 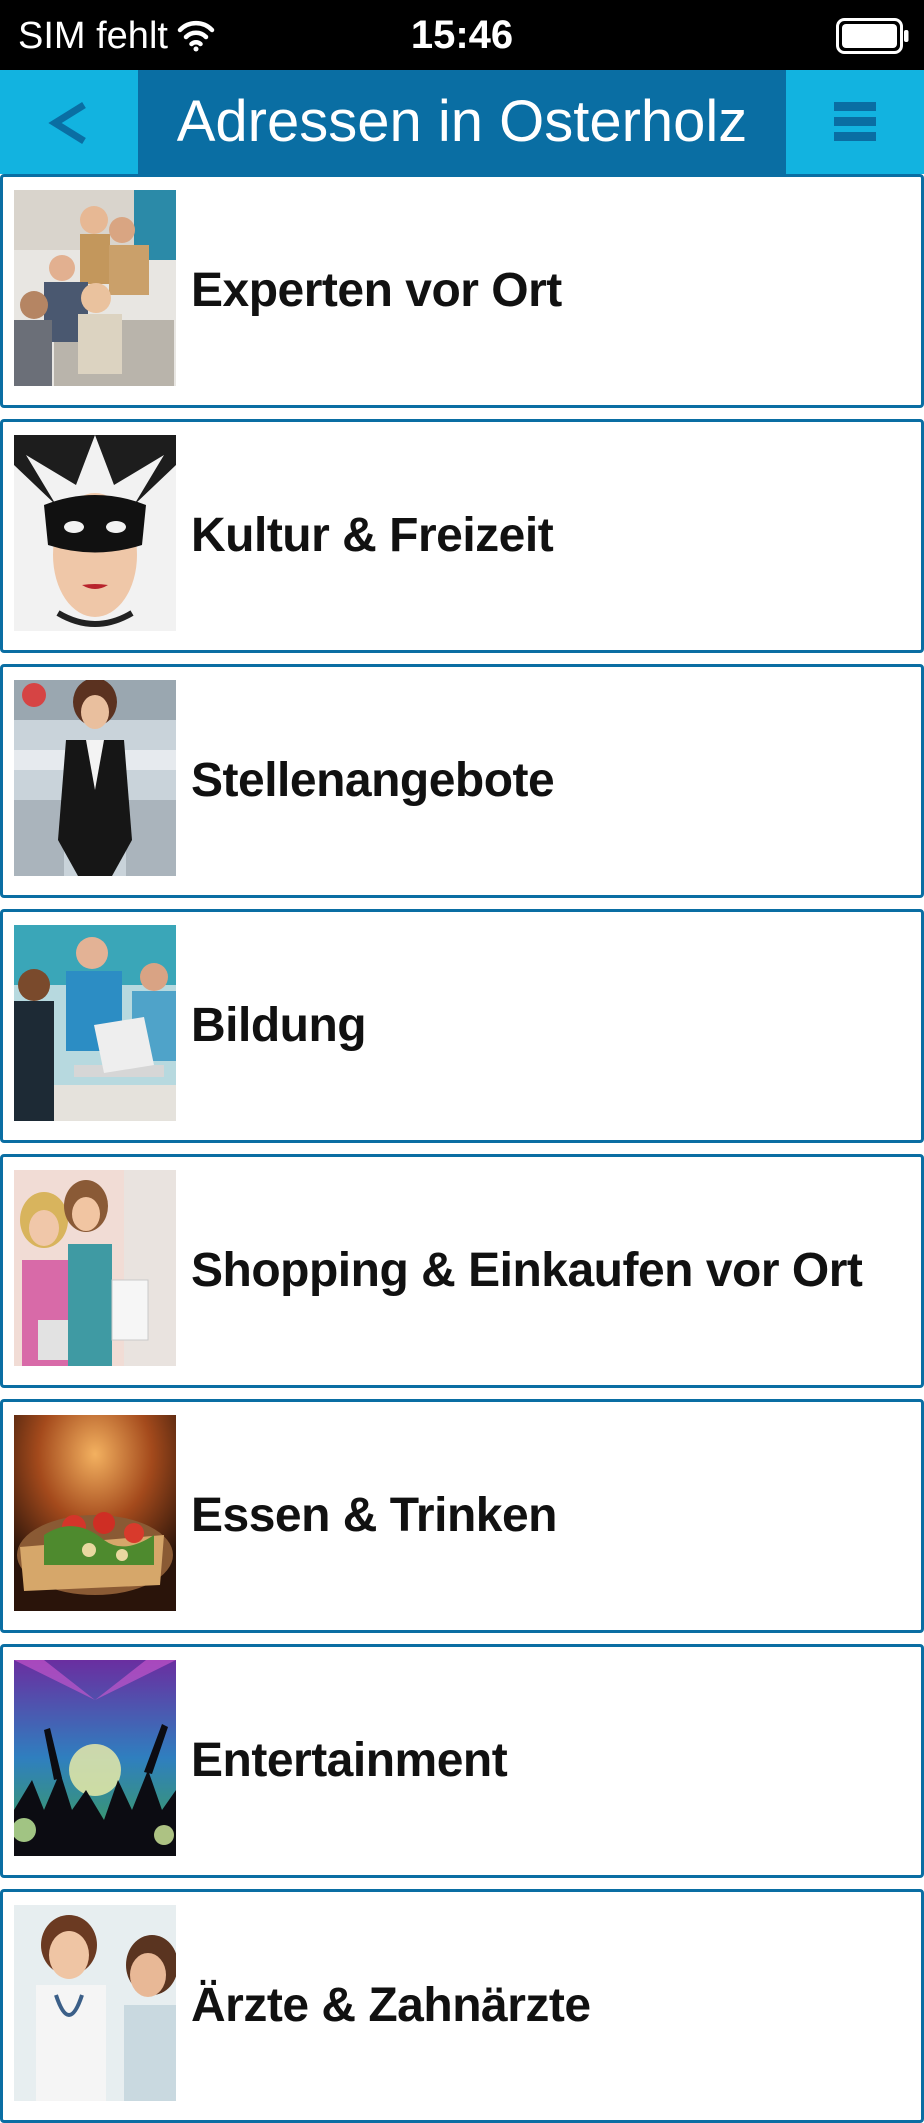 I want to click on list-item-label: Entertainment, so click(x=349, y=1760).